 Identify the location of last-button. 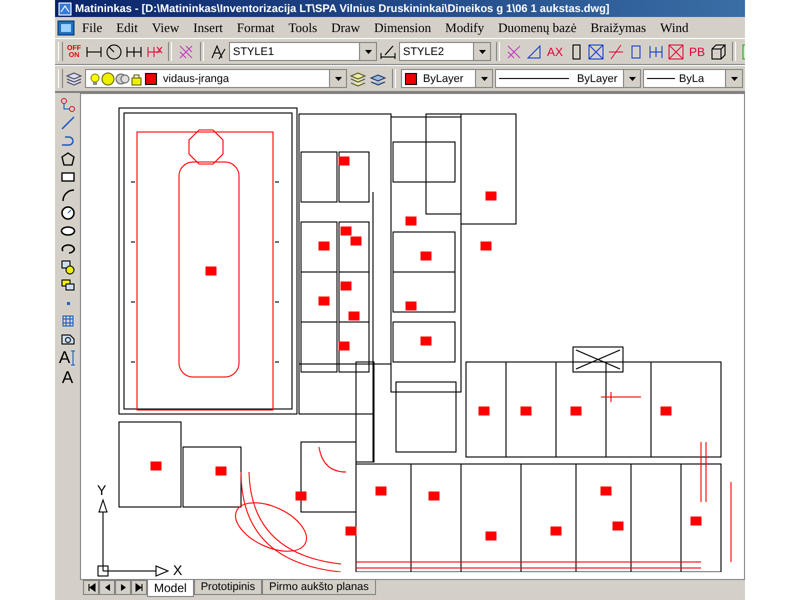
(139, 587).